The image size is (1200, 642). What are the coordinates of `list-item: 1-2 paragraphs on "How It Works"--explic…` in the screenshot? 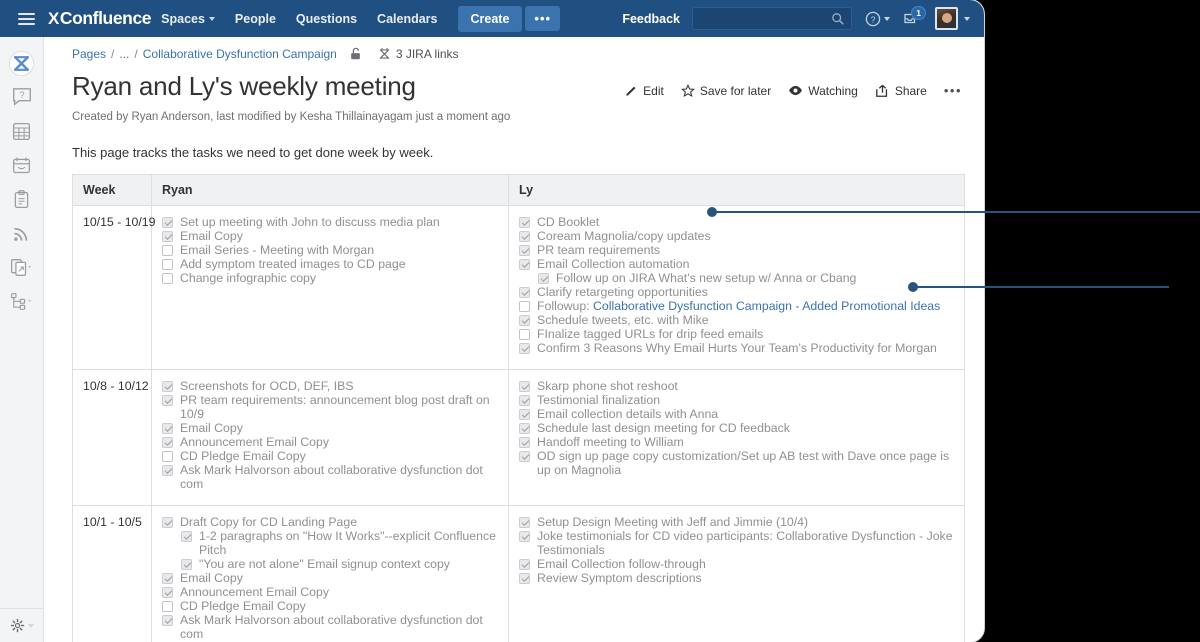 It's located at (339, 543).